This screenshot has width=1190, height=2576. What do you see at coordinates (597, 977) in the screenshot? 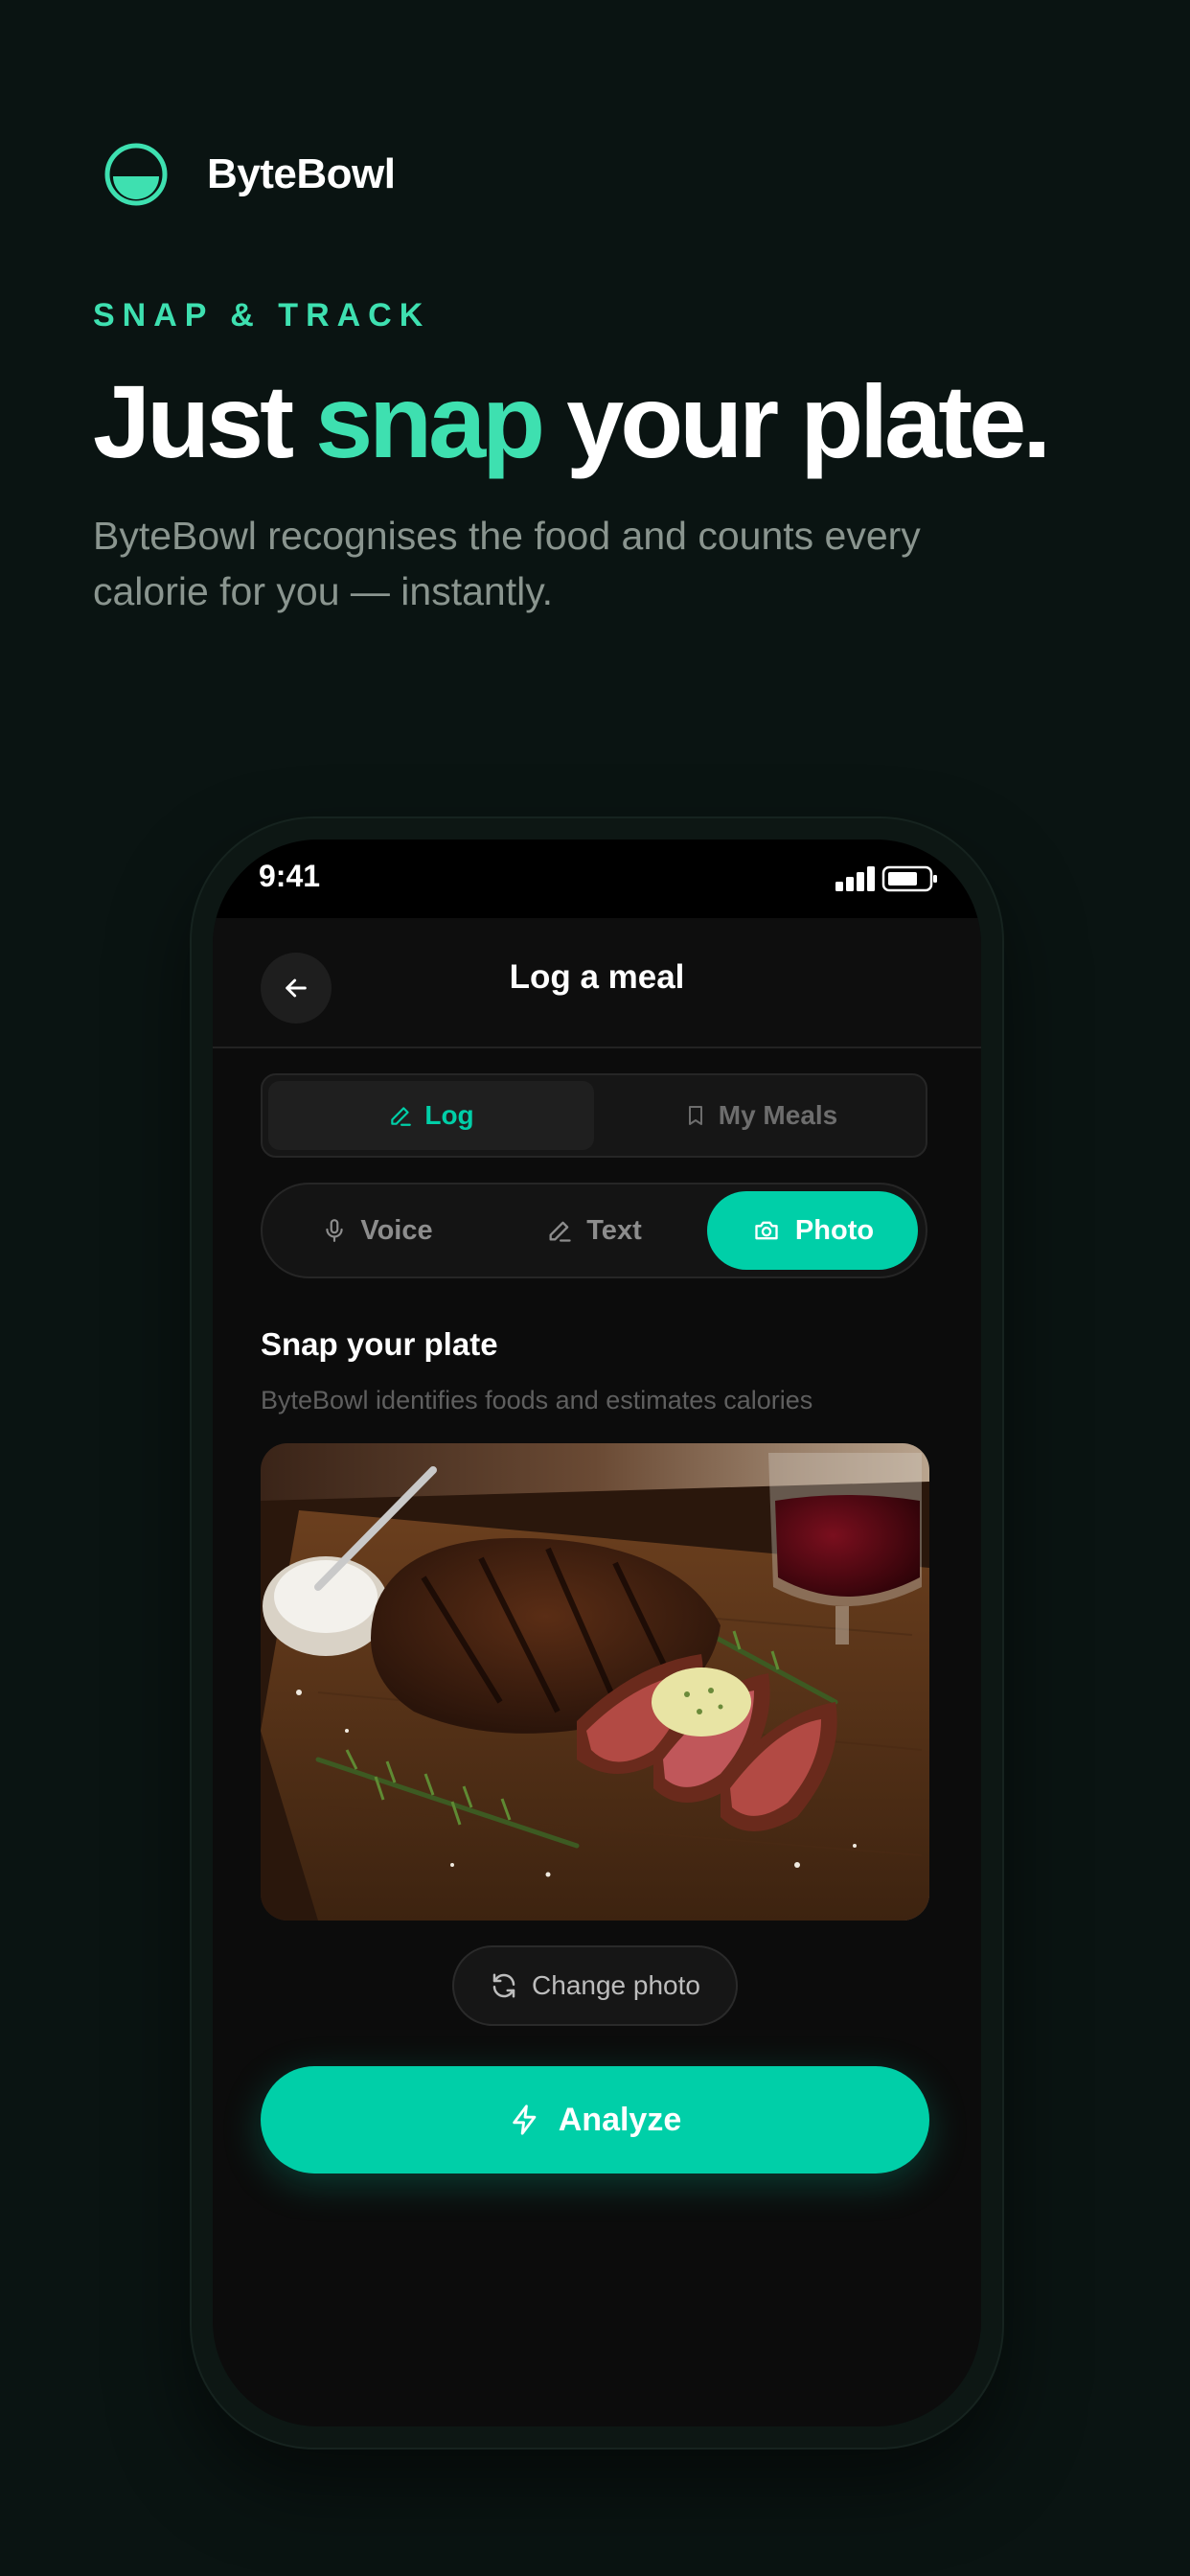
I see `screen-title: Log a meal` at bounding box center [597, 977].